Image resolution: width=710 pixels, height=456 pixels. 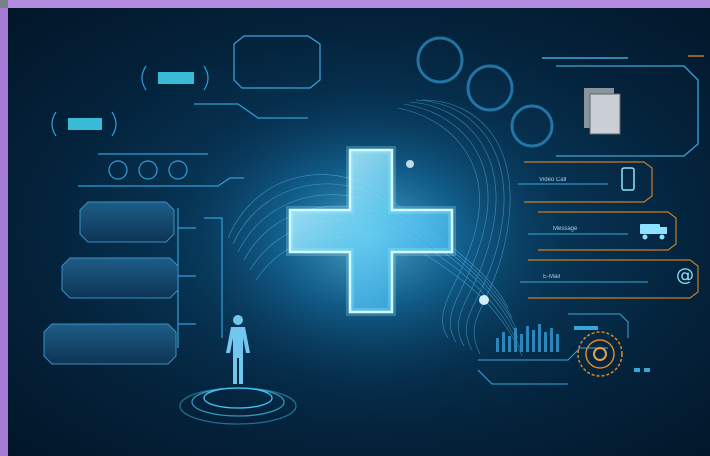 I want to click on left-data-panels, so click(x=111, y=283).